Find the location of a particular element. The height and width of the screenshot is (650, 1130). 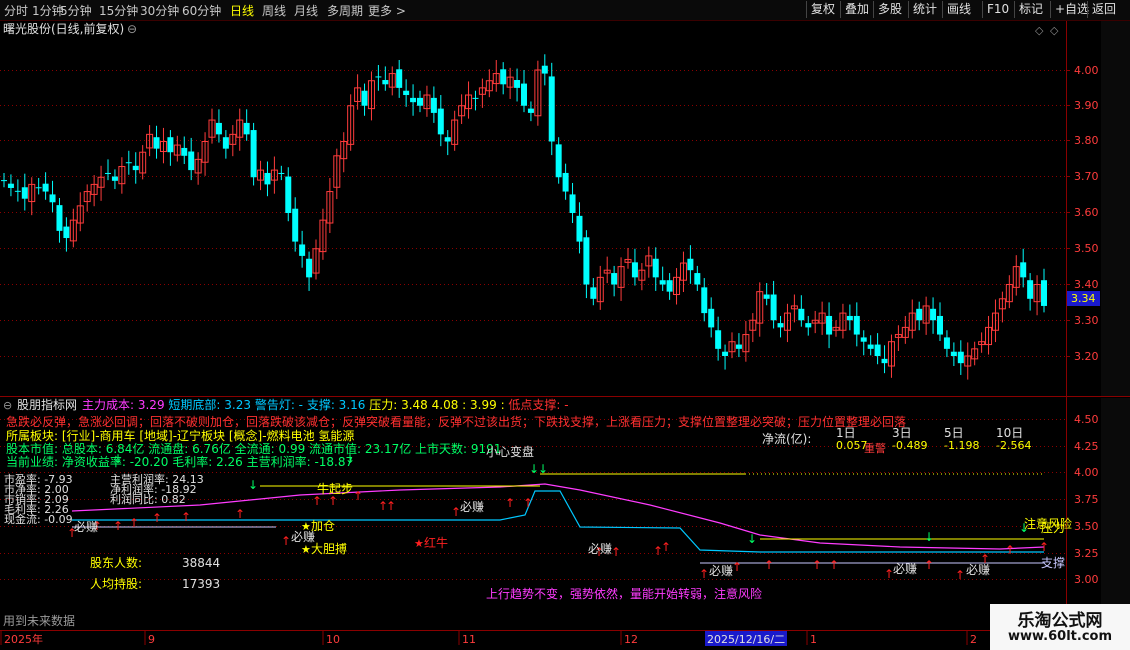

tab-timeframe-2: 5分钟 is located at coordinates (76, 10).